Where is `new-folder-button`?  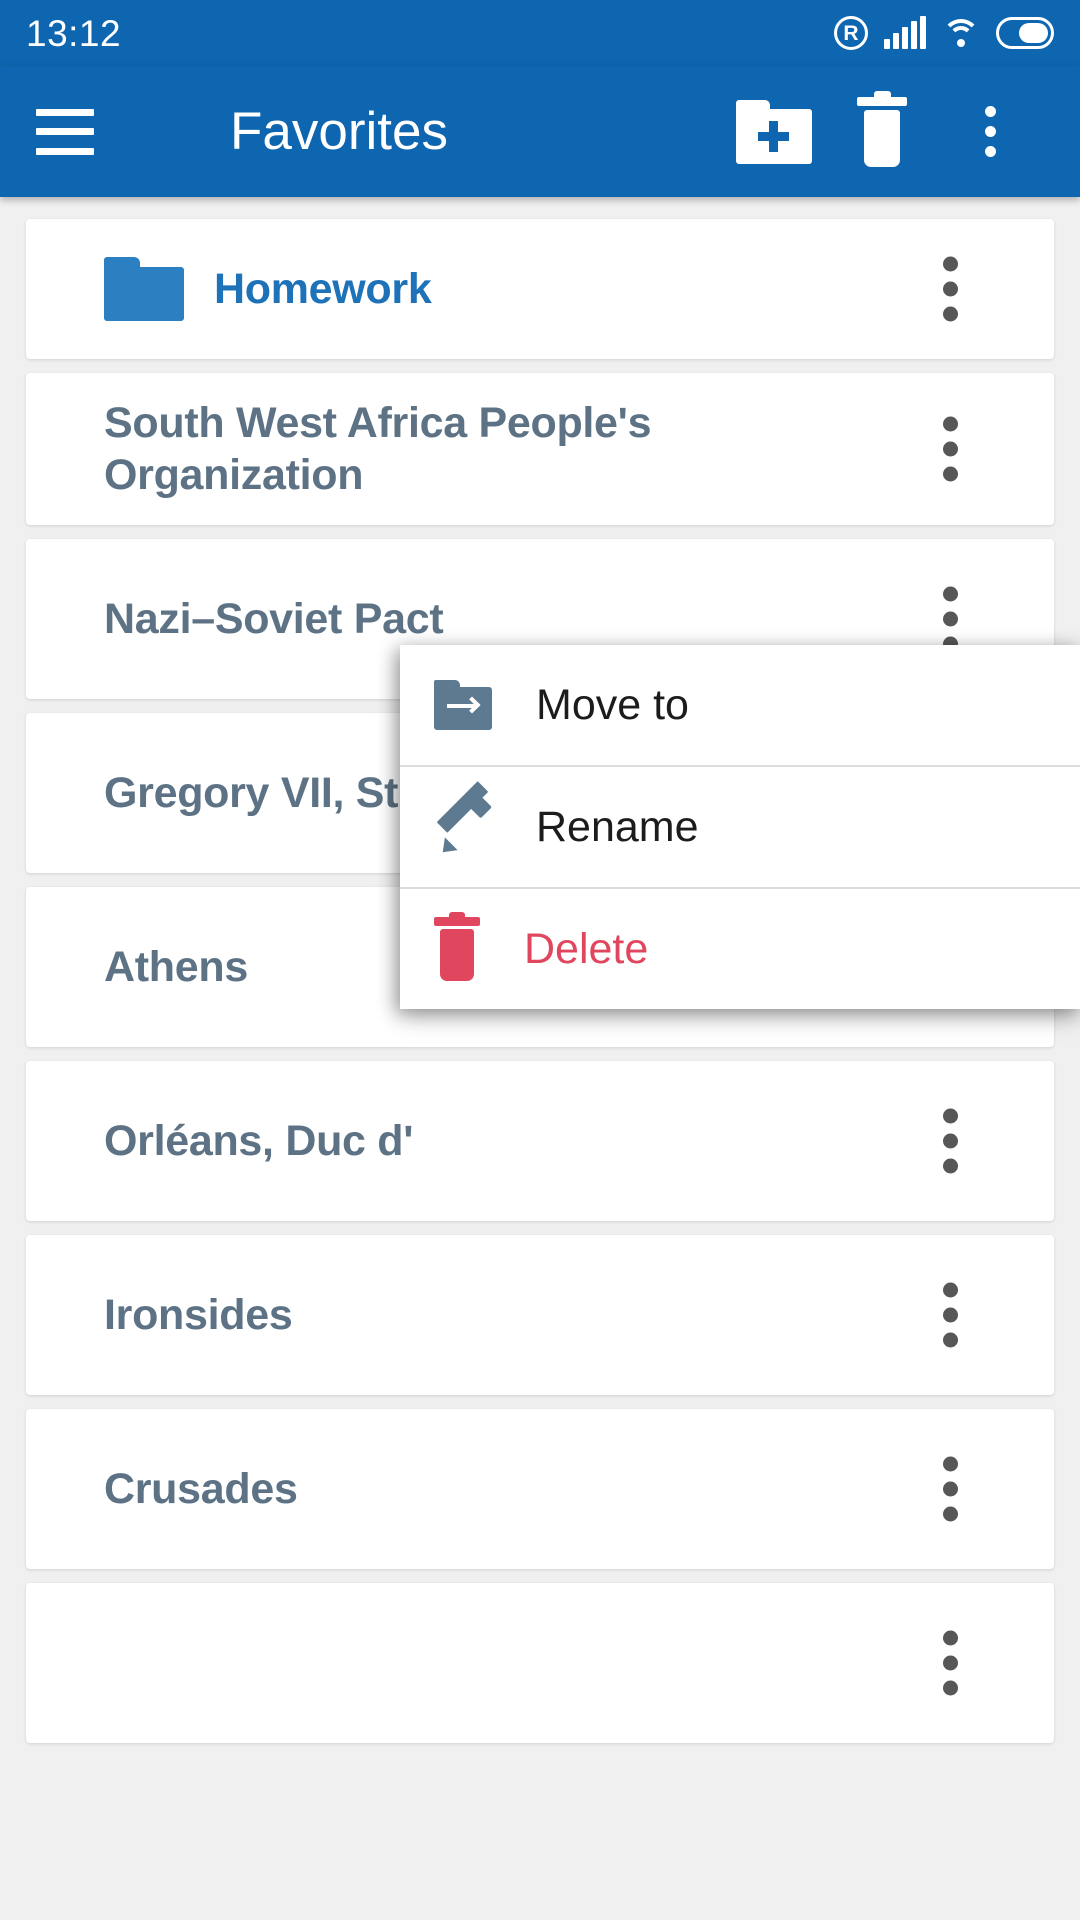
new-folder-button is located at coordinates (774, 132).